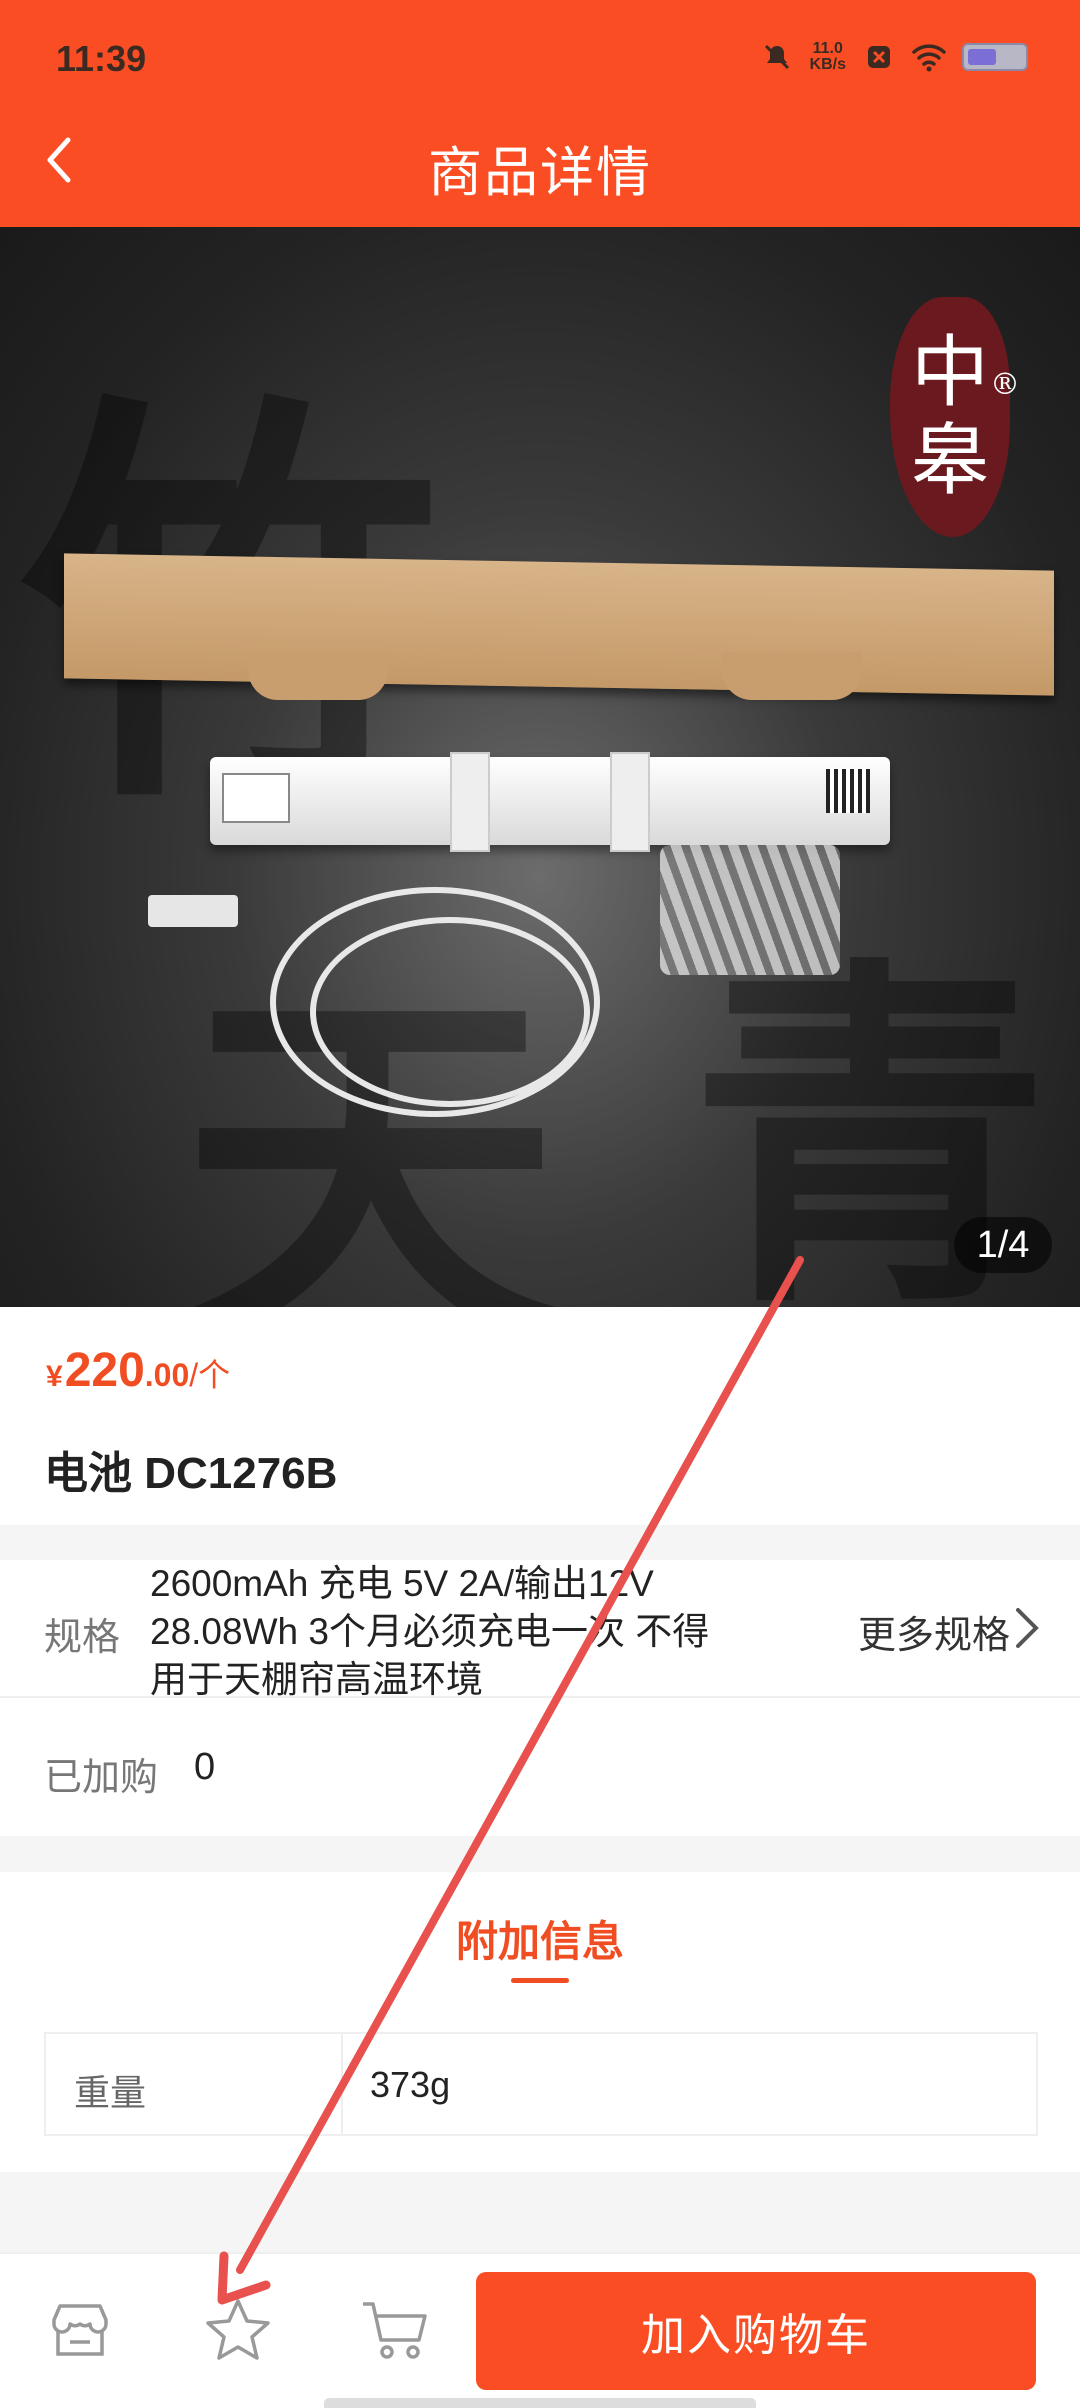 The image size is (1080, 2408). I want to click on additional-info-card: 附加信息 重量 373g, so click(540, 2022).